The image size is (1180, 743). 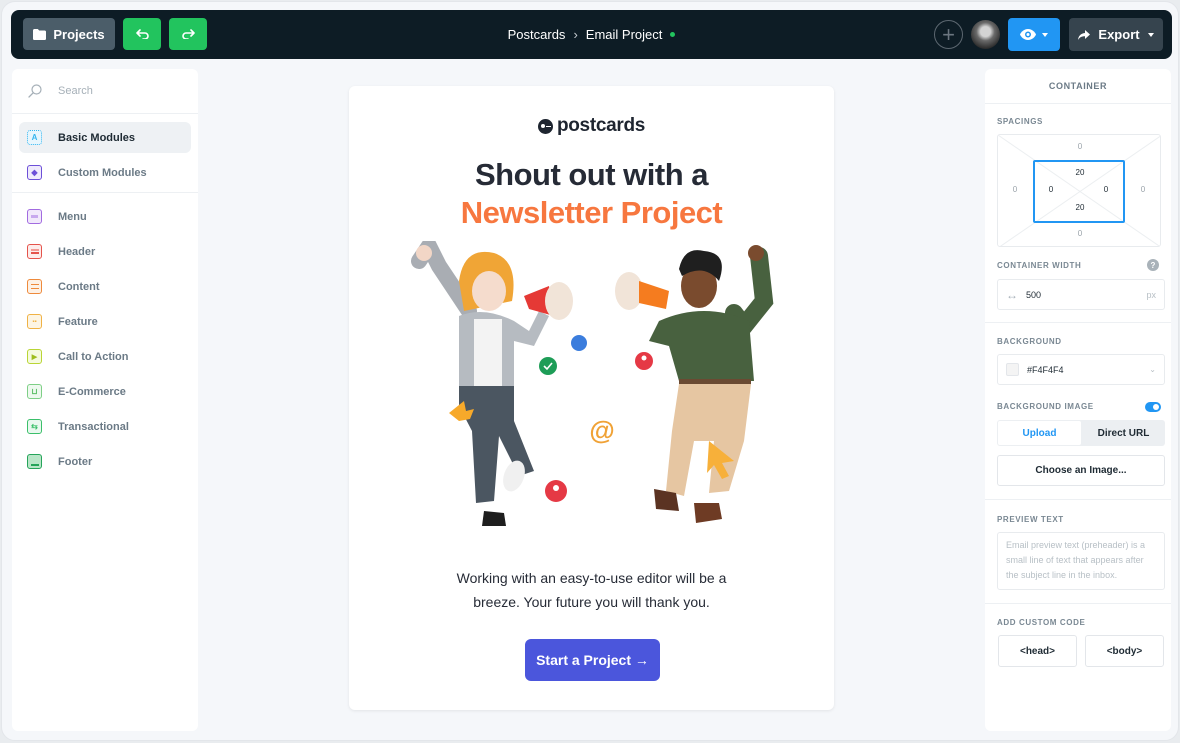 I want to click on sidebar-item-call-to-action: ▶ Call to Action, so click(x=105, y=356).